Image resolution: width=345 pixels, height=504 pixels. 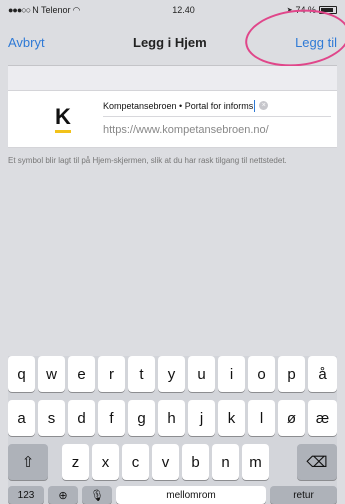 What do you see at coordinates (81, 374) in the screenshot?
I see `key-e: e` at bounding box center [81, 374].